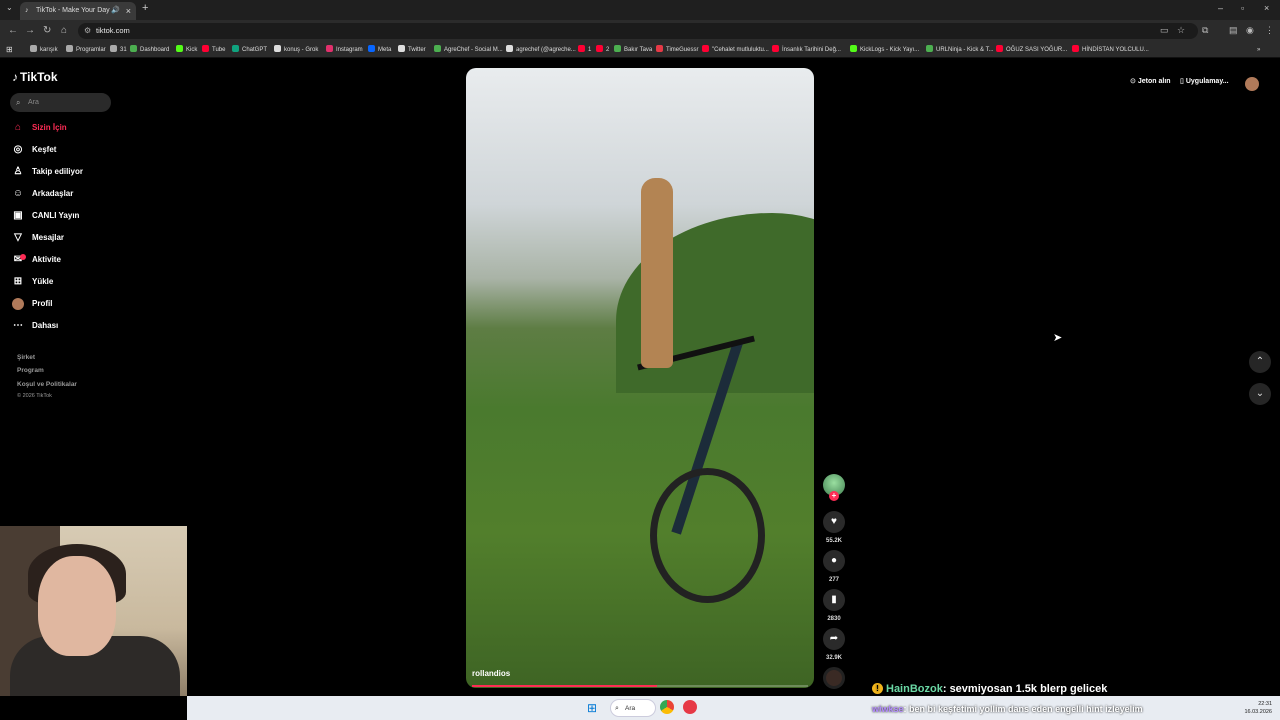  I want to click on follow-plus-icon: +, so click(834, 496).